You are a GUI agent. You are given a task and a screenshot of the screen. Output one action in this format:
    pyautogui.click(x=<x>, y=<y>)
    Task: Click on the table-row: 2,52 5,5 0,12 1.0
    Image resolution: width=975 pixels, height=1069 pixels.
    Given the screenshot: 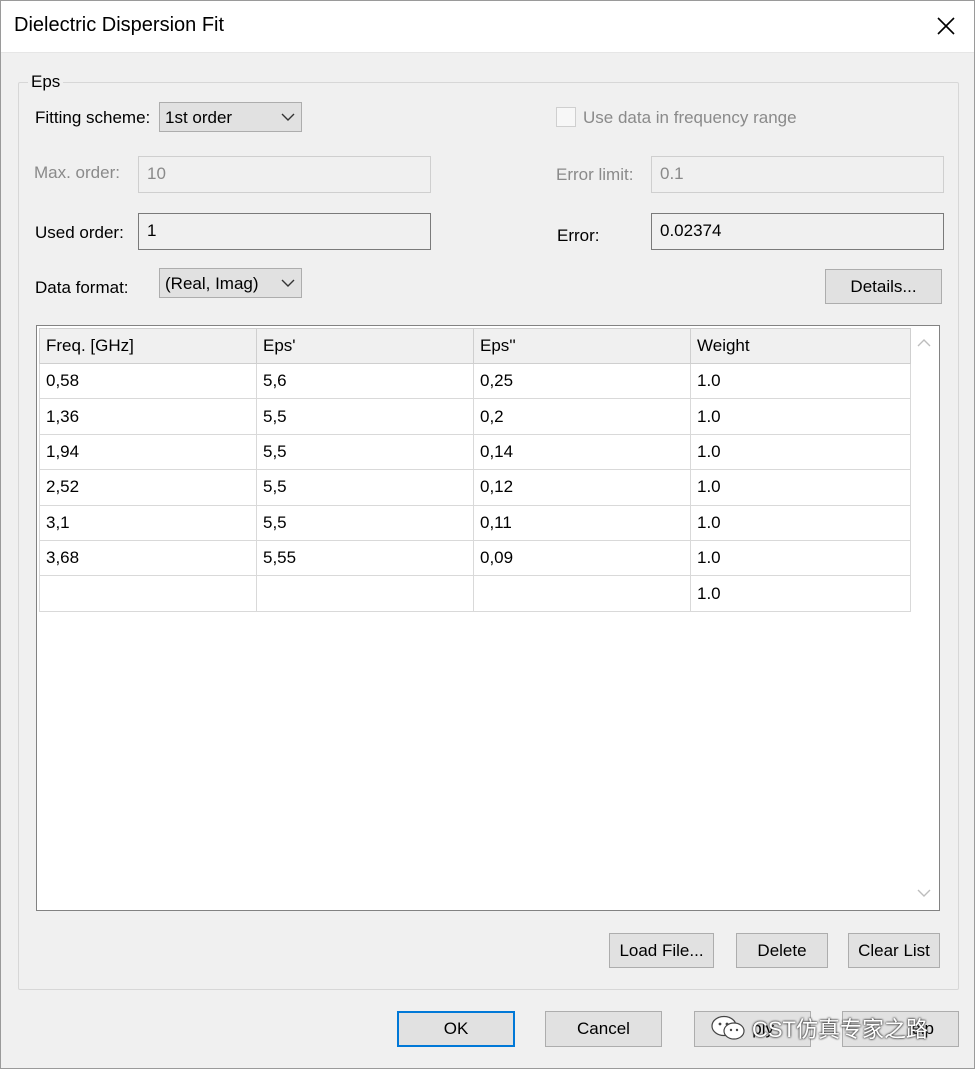 What is the action you would take?
    pyautogui.click(x=475, y=487)
    